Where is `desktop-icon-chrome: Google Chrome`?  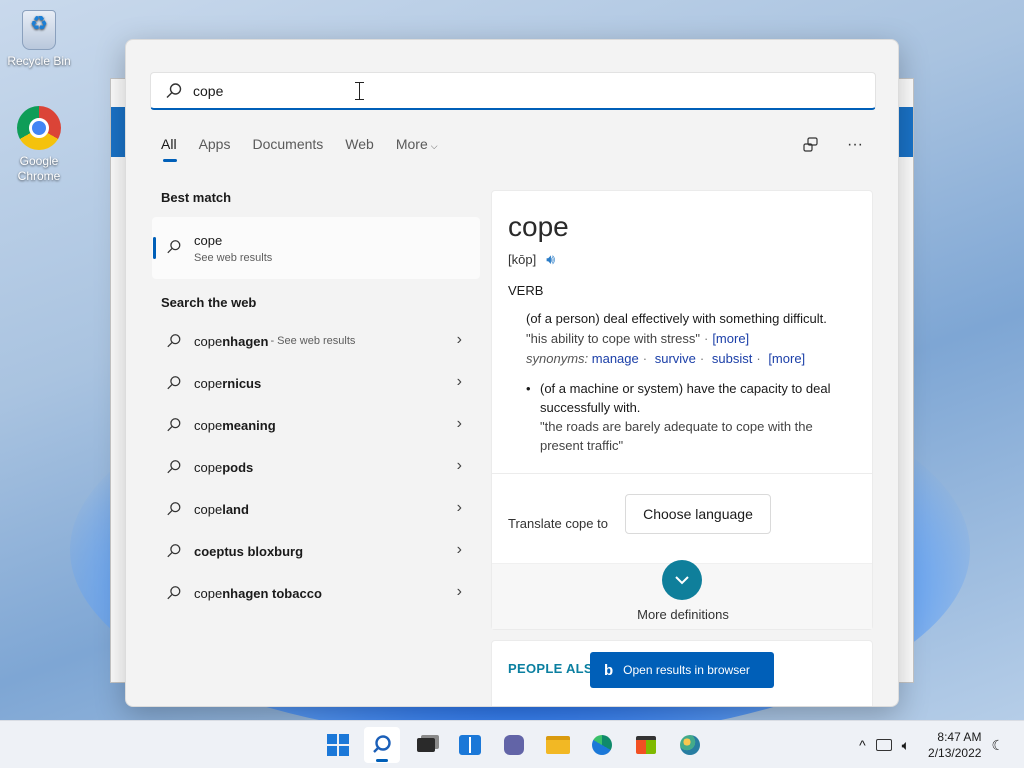
desktop-icon-chrome: Google Chrome is located at coordinates (39, 145).